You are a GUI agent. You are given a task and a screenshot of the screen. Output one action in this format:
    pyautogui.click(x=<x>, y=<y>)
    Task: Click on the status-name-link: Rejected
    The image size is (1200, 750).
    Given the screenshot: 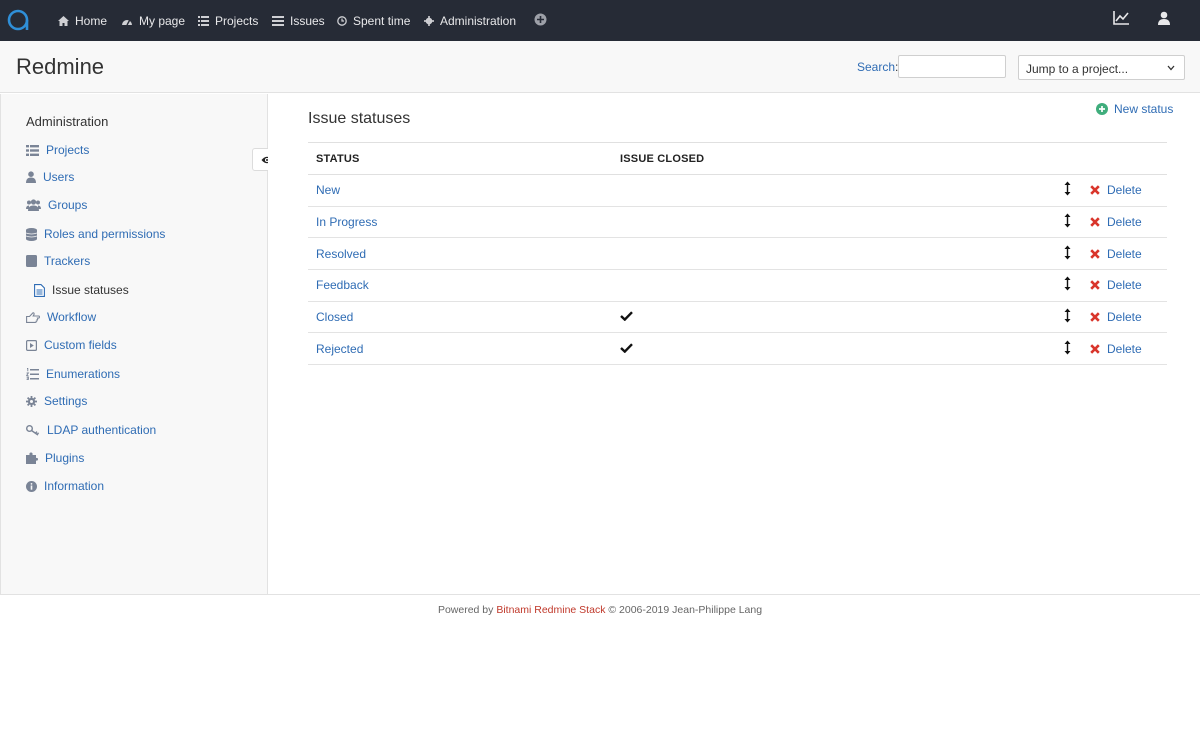 What is the action you would take?
    pyautogui.click(x=460, y=349)
    